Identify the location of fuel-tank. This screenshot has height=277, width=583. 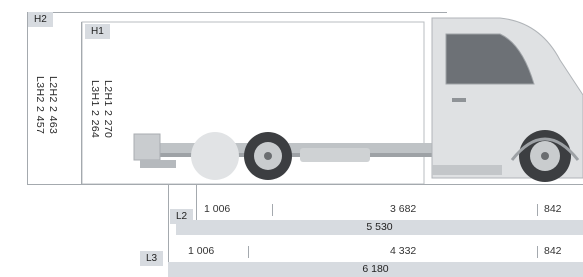
(335, 155).